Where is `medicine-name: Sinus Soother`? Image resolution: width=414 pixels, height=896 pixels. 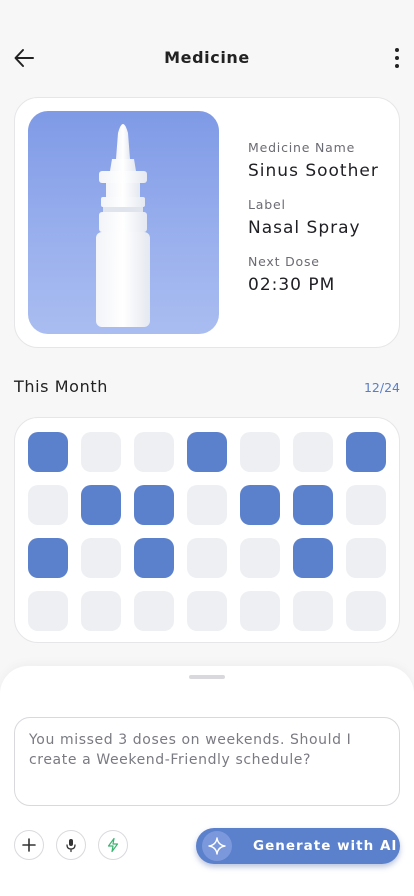
medicine-name: Sinus Soother is located at coordinates (313, 171).